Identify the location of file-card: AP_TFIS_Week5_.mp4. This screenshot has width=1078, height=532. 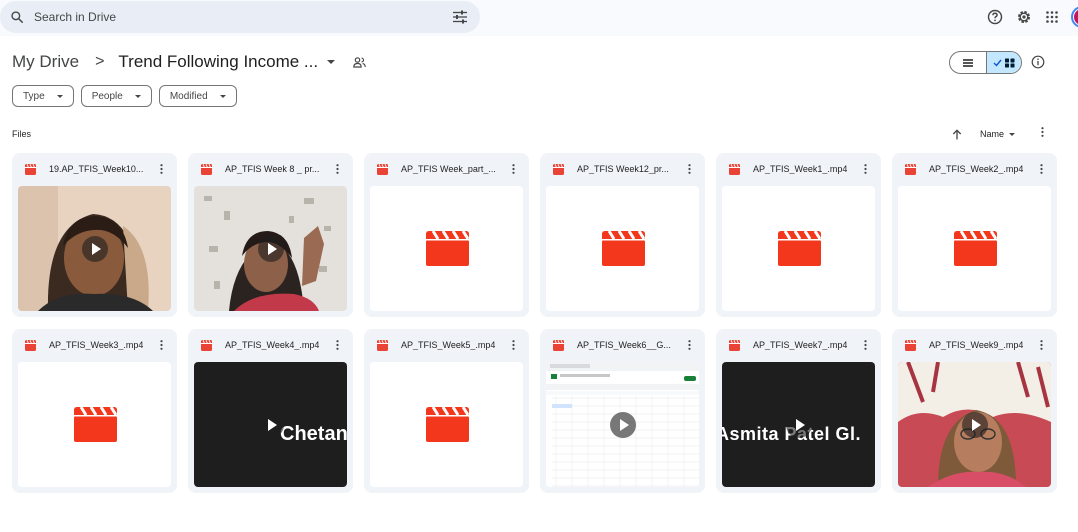
(446, 411).